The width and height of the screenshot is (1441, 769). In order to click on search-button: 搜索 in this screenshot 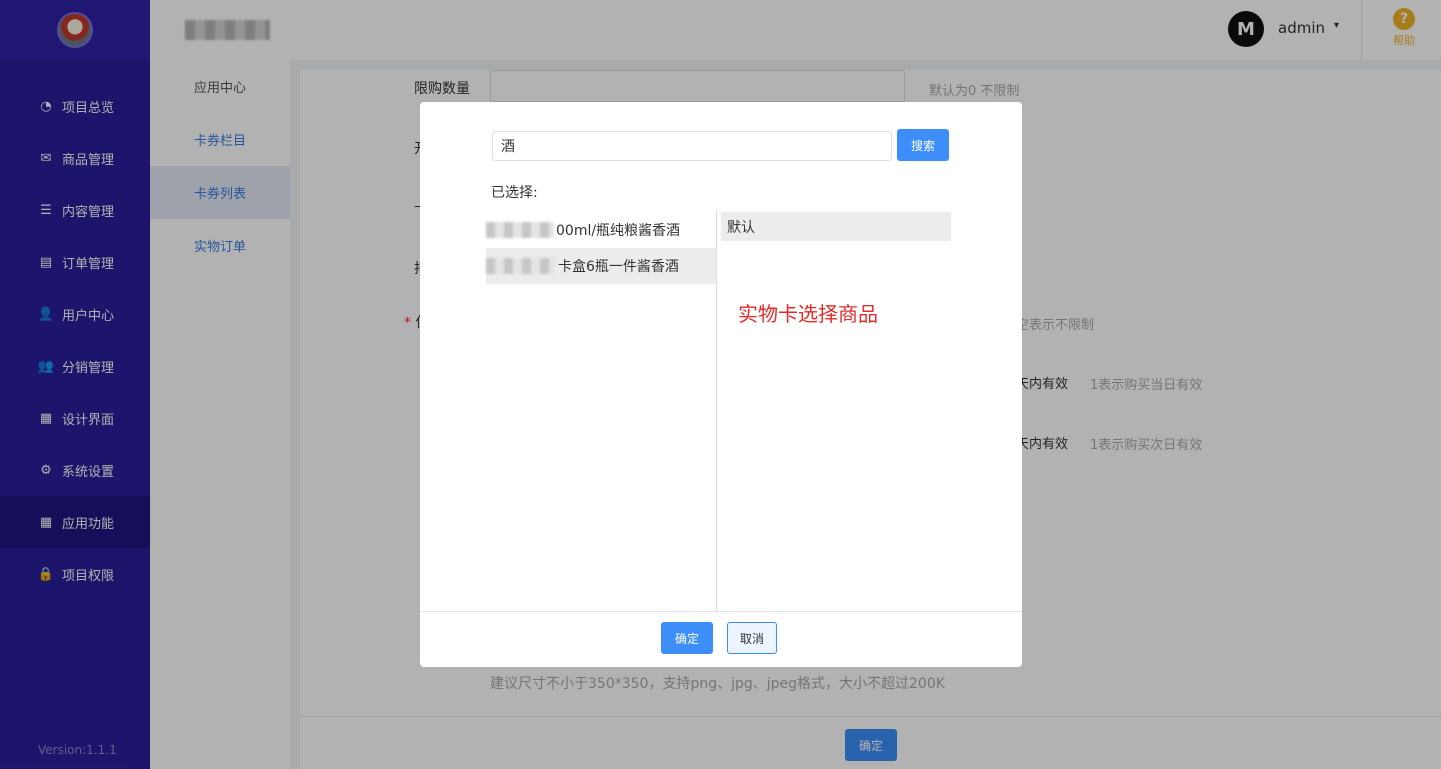, I will do `click(923, 145)`.